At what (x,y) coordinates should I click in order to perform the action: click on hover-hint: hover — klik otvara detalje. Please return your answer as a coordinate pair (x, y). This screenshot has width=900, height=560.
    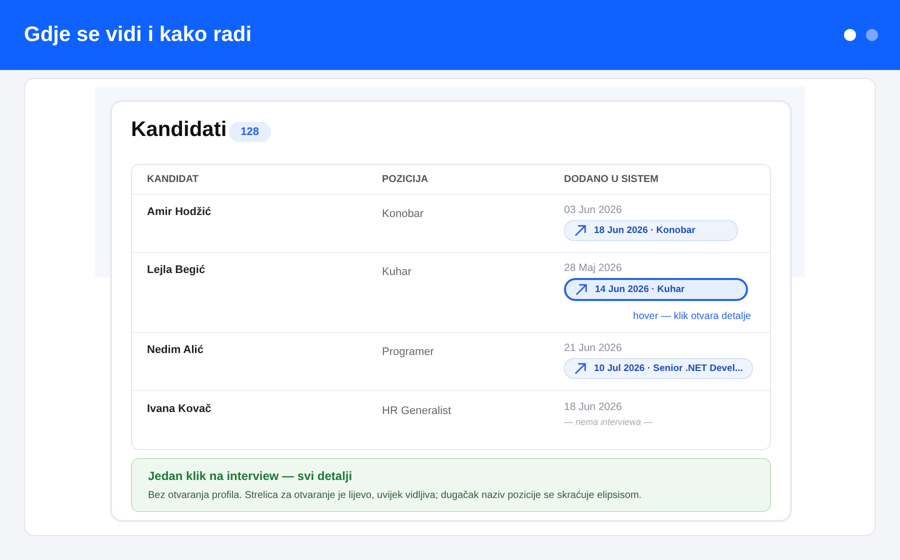
    Looking at the image, I should click on (692, 316).